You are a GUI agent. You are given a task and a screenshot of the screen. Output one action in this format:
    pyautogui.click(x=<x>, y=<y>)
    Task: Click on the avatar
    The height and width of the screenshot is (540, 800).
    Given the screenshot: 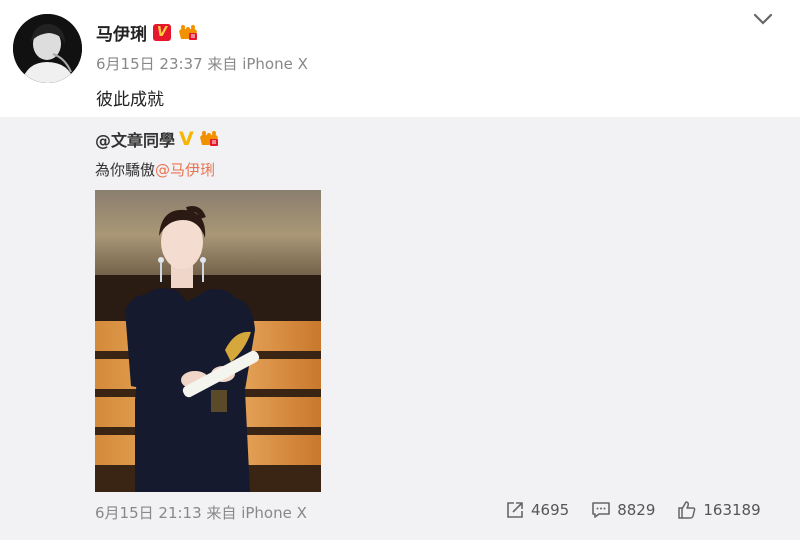 What is the action you would take?
    pyautogui.click(x=47, y=48)
    